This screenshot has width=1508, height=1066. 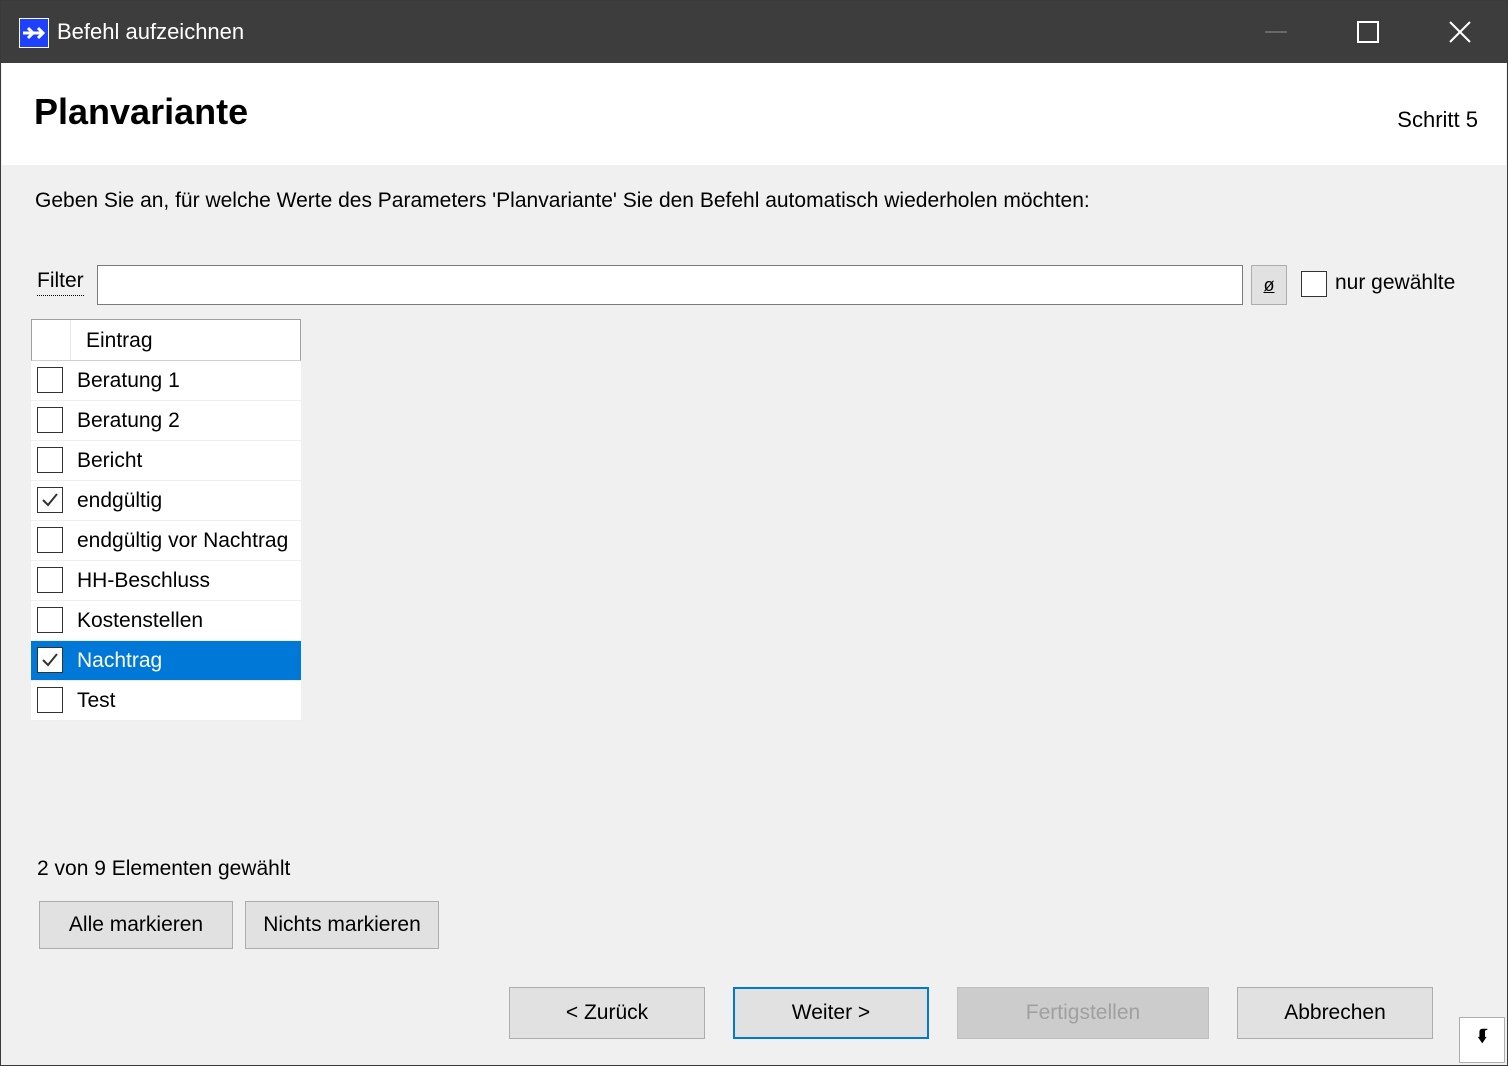 I want to click on clear-filter-button: ø, so click(x=1269, y=285).